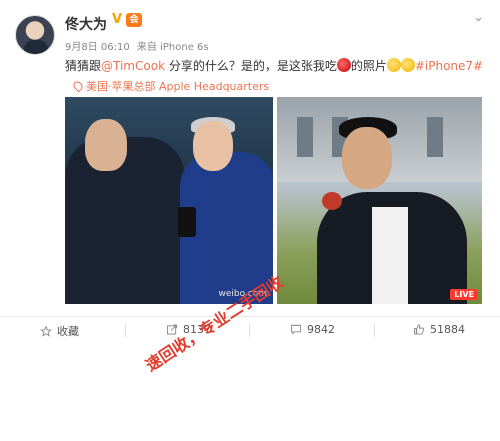  What do you see at coordinates (343, 65) in the screenshot?
I see `apple-emoji-icon` at bounding box center [343, 65].